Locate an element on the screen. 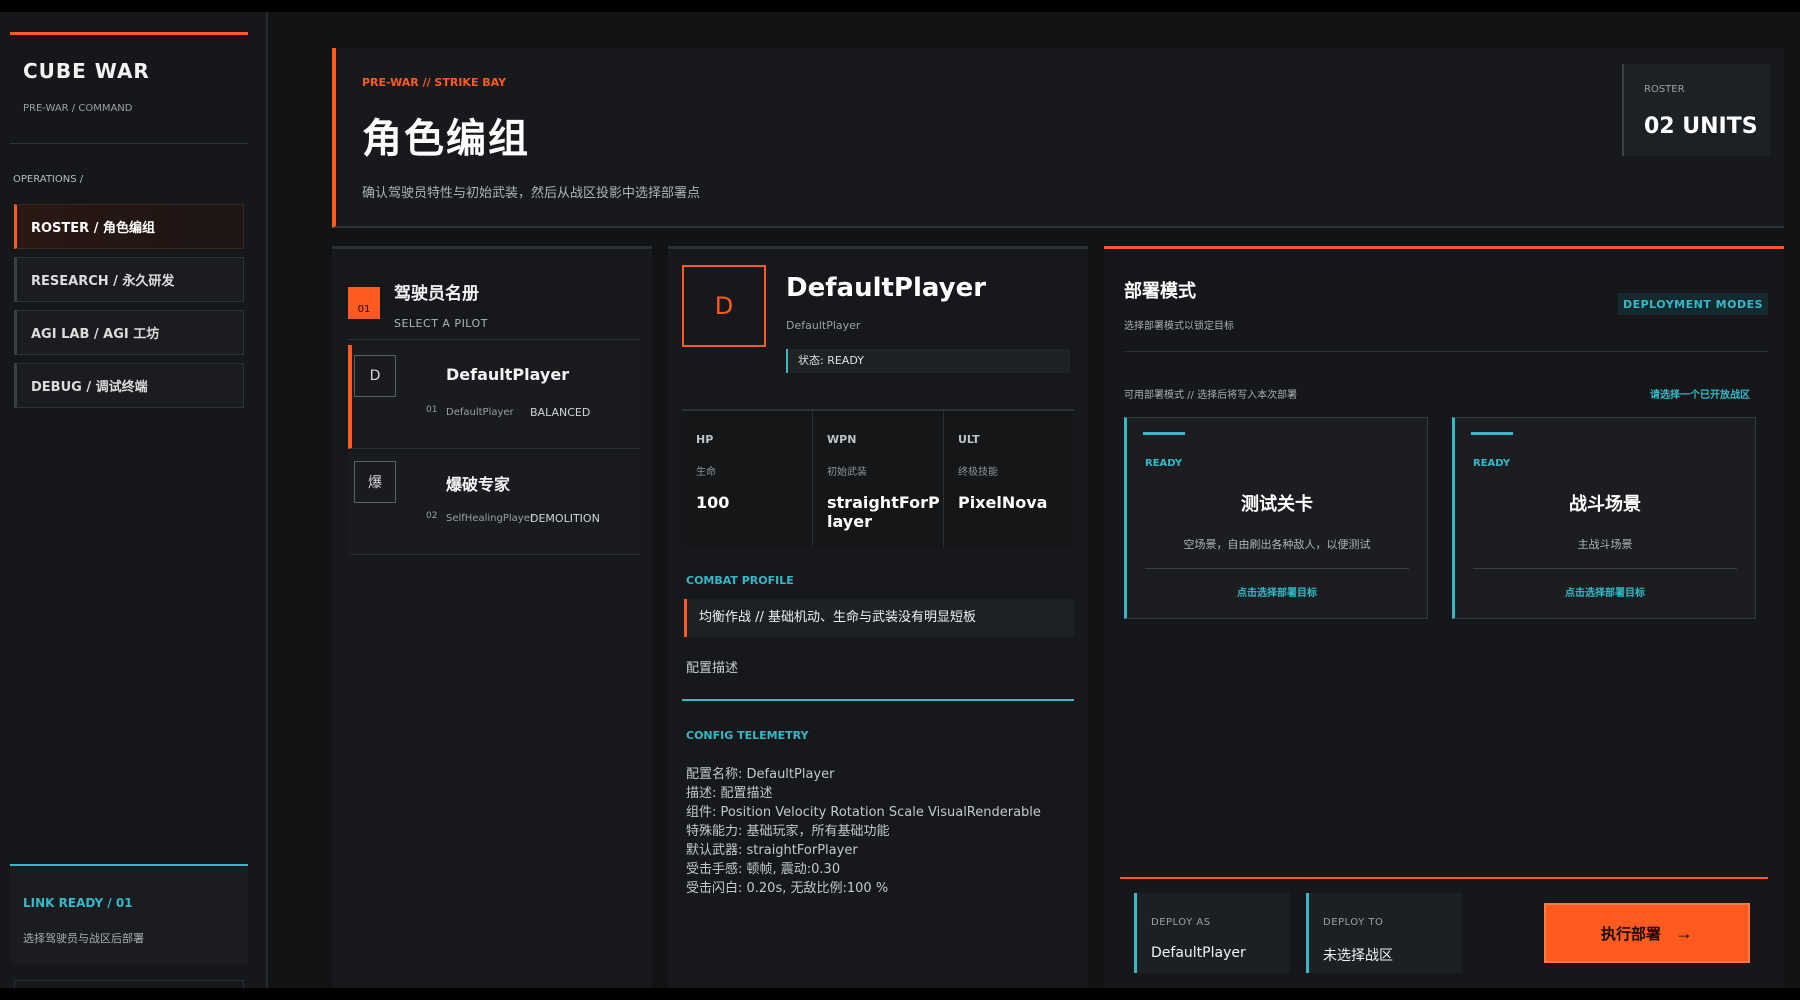  selected-pilot-name: DefaultPlayer is located at coordinates (886, 288).